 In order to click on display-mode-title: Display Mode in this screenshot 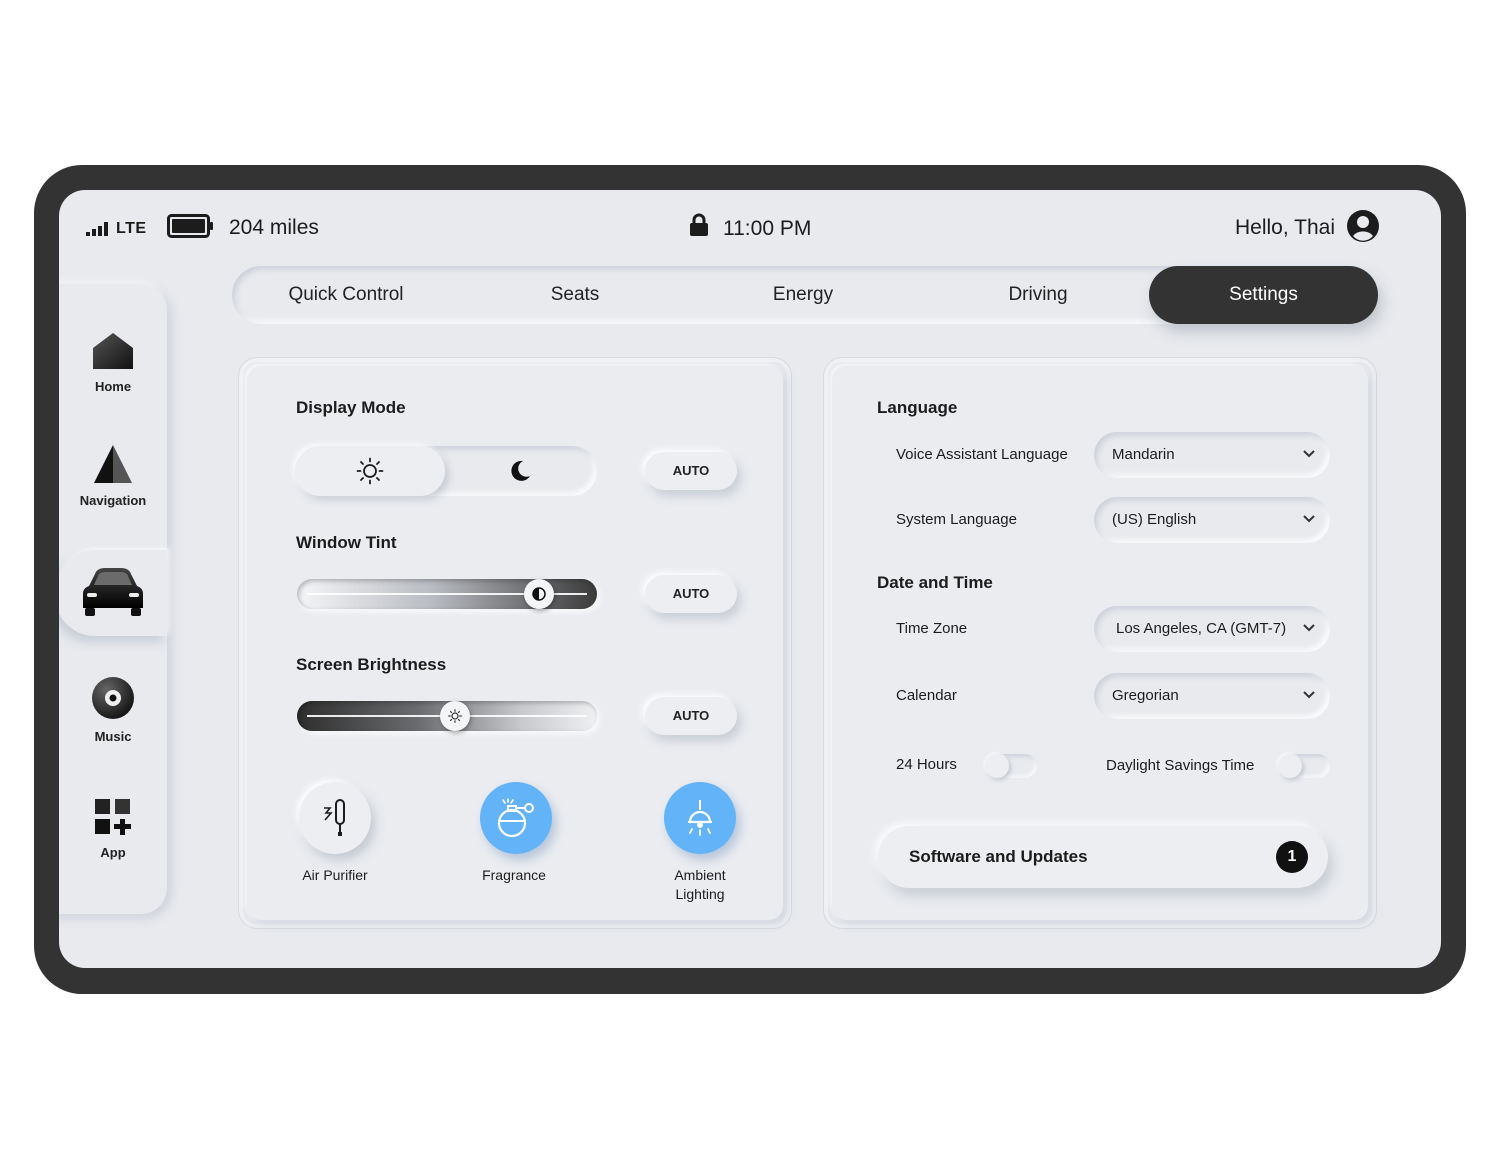, I will do `click(351, 407)`.